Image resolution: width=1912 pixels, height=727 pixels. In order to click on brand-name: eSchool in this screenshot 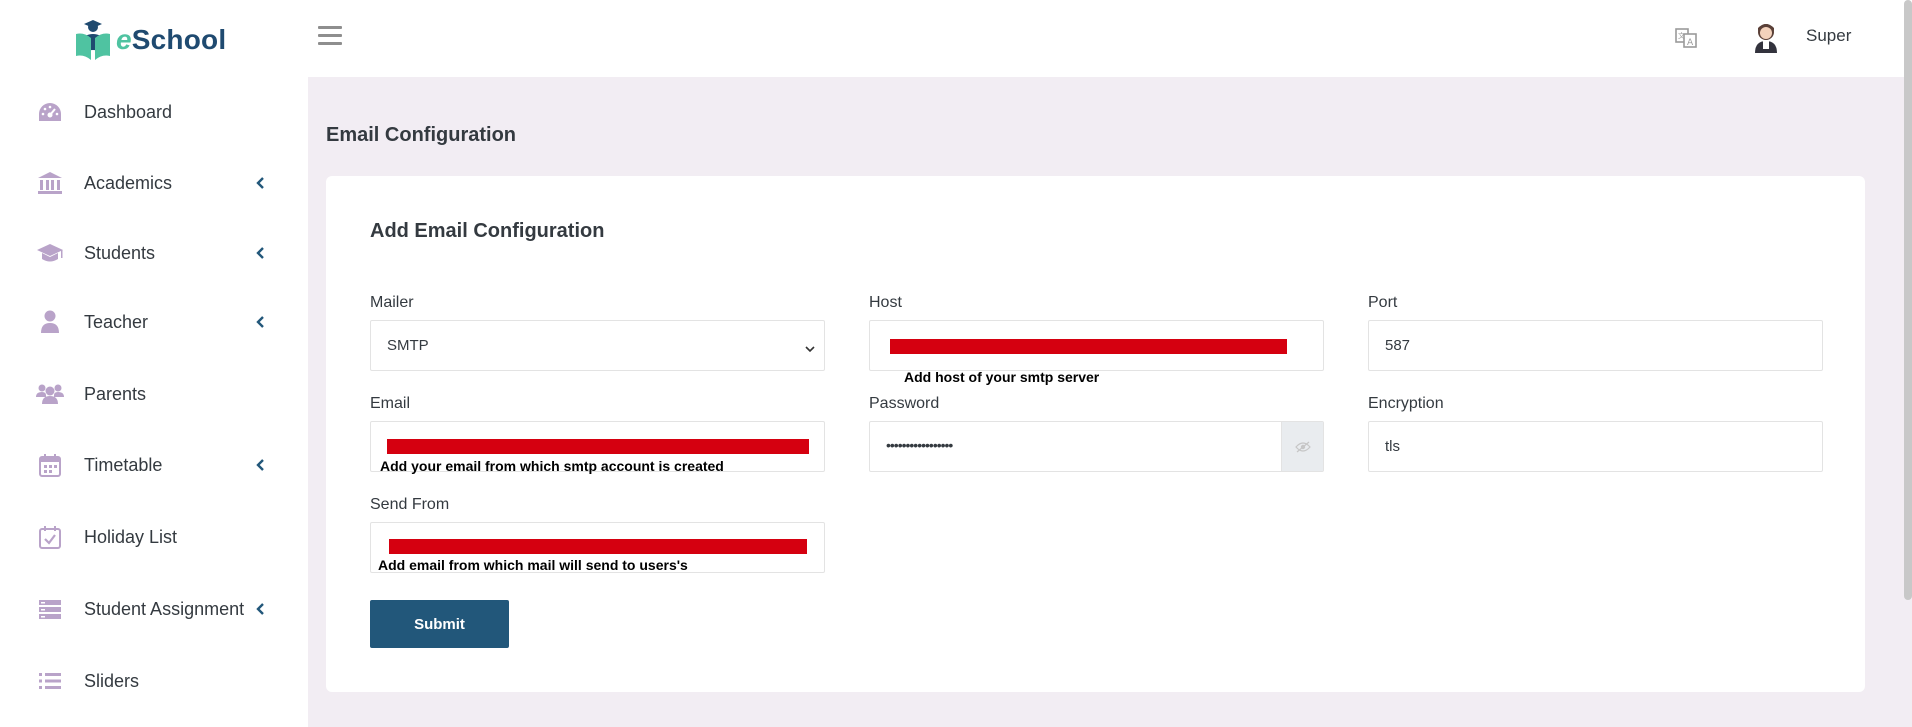, I will do `click(171, 39)`.